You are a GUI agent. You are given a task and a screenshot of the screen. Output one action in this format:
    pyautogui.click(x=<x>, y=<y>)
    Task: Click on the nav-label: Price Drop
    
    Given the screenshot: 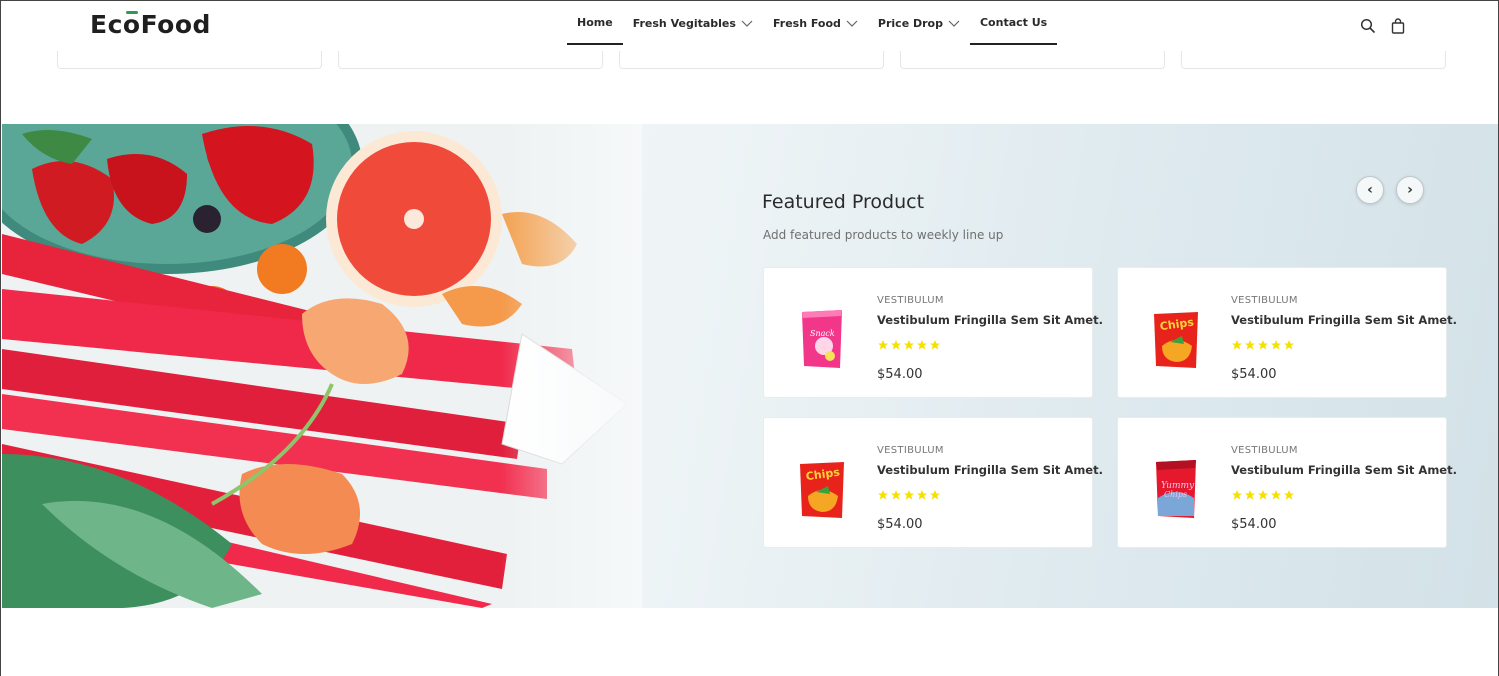 What is the action you would take?
    pyautogui.click(x=910, y=23)
    